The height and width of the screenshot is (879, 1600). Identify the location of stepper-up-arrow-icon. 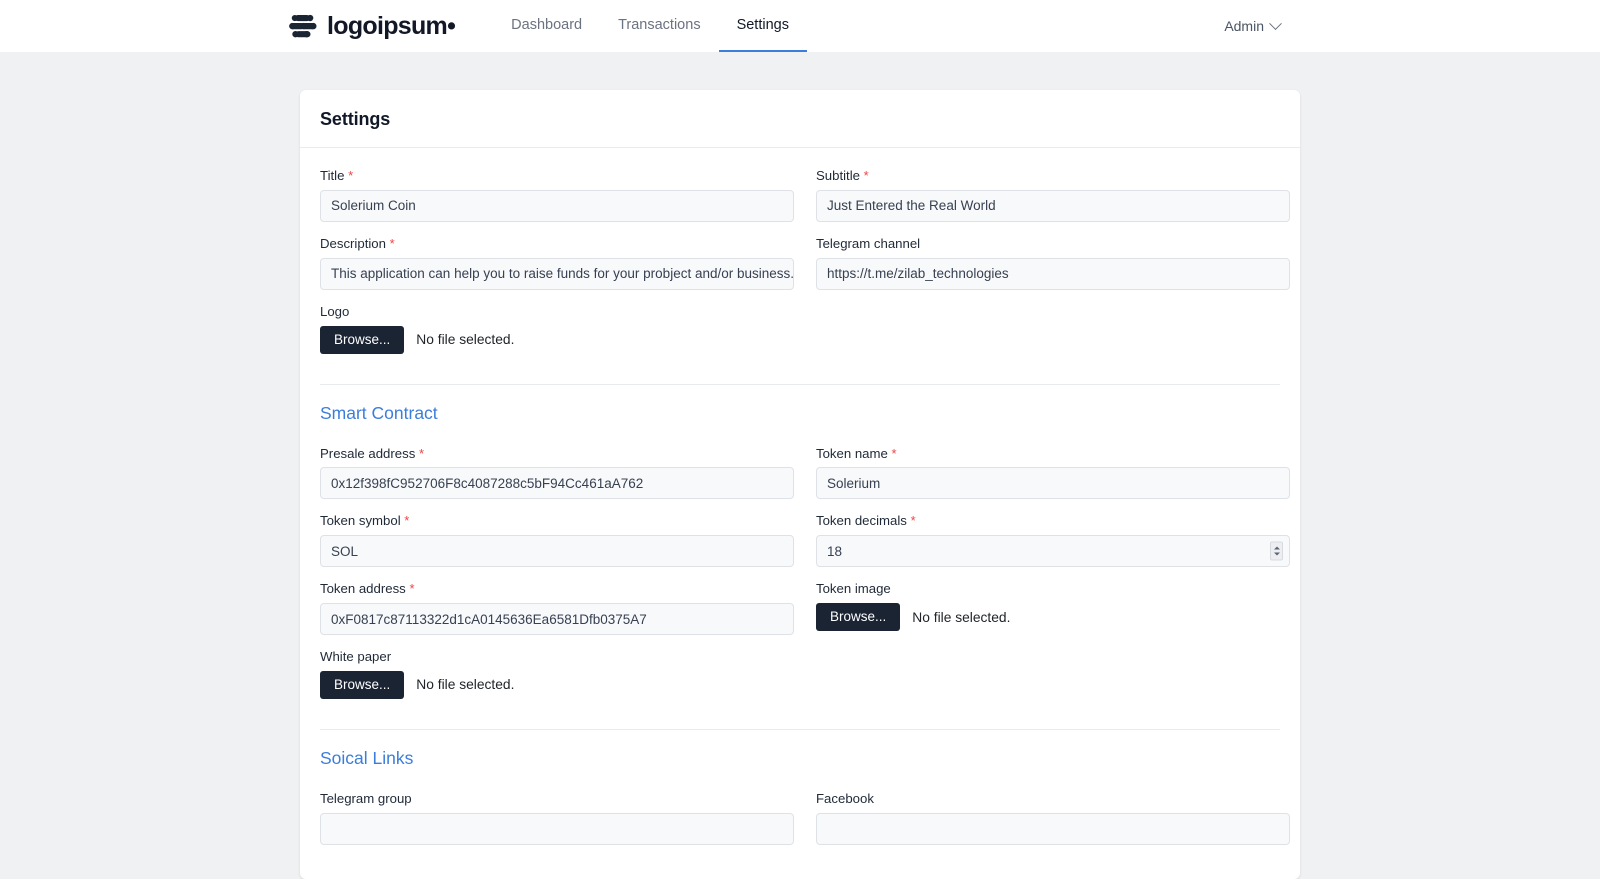
(1276, 548).